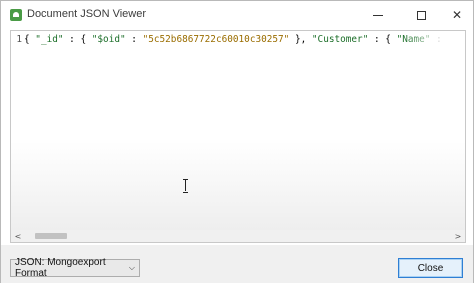  I want to click on close-icon: ✕, so click(457, 15).